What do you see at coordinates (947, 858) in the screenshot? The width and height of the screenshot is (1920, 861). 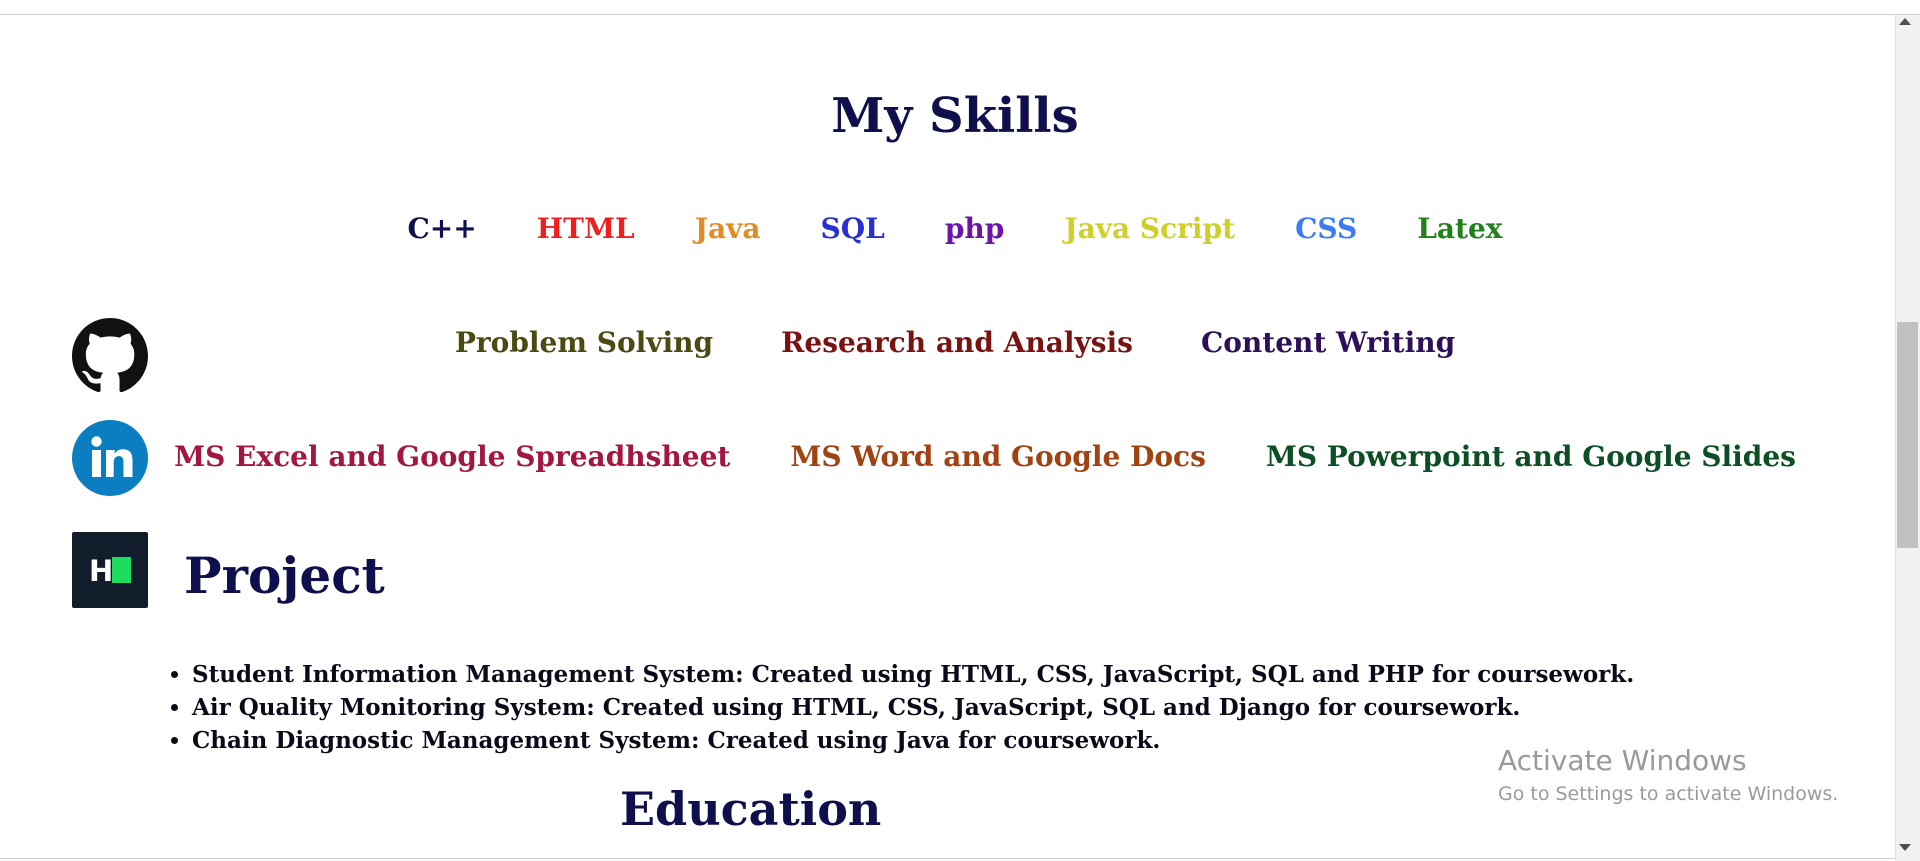 I see `window-bottom-edge` at bounding box center [947, 858].